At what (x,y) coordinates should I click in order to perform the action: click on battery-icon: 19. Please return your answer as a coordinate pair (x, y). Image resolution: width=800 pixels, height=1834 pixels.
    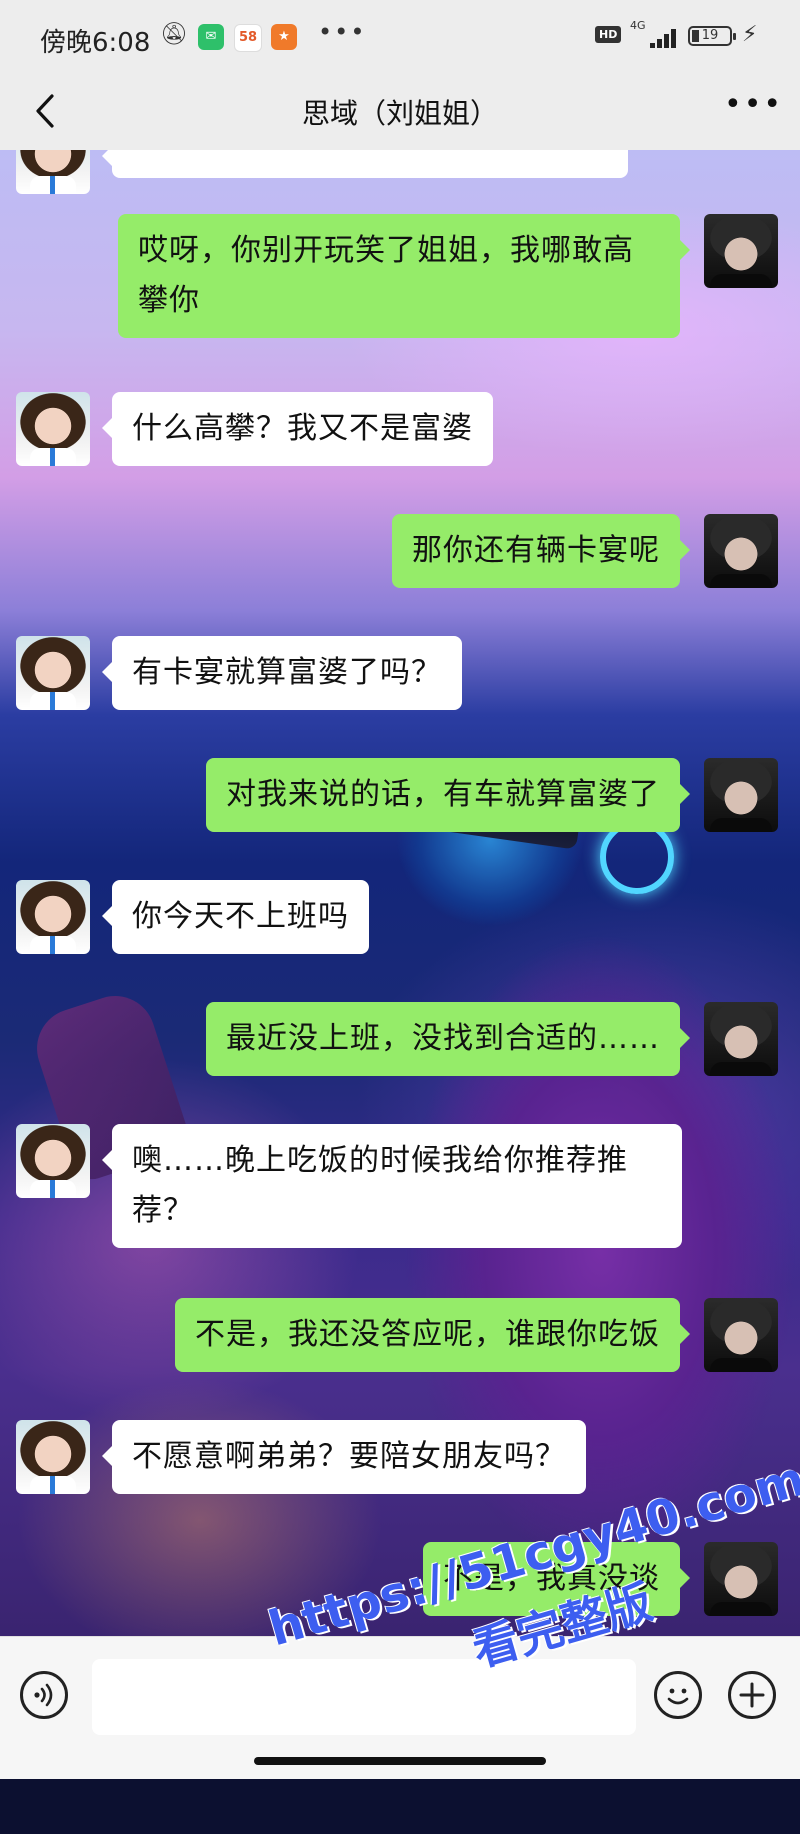
    Looking at the image, I should click on (712, 36).